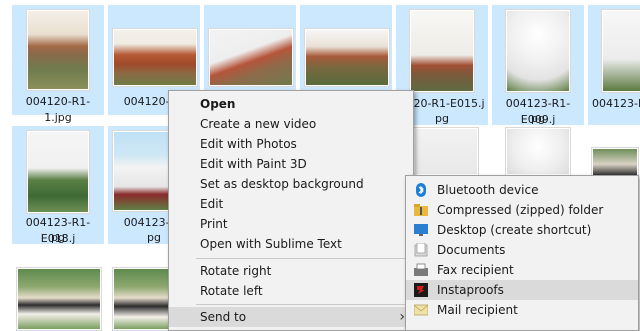  What do you see at coordinates (291, 317) in the screenshot?
I see `menu-item-send-to: Send to ›` at bounding box center [291, 317].